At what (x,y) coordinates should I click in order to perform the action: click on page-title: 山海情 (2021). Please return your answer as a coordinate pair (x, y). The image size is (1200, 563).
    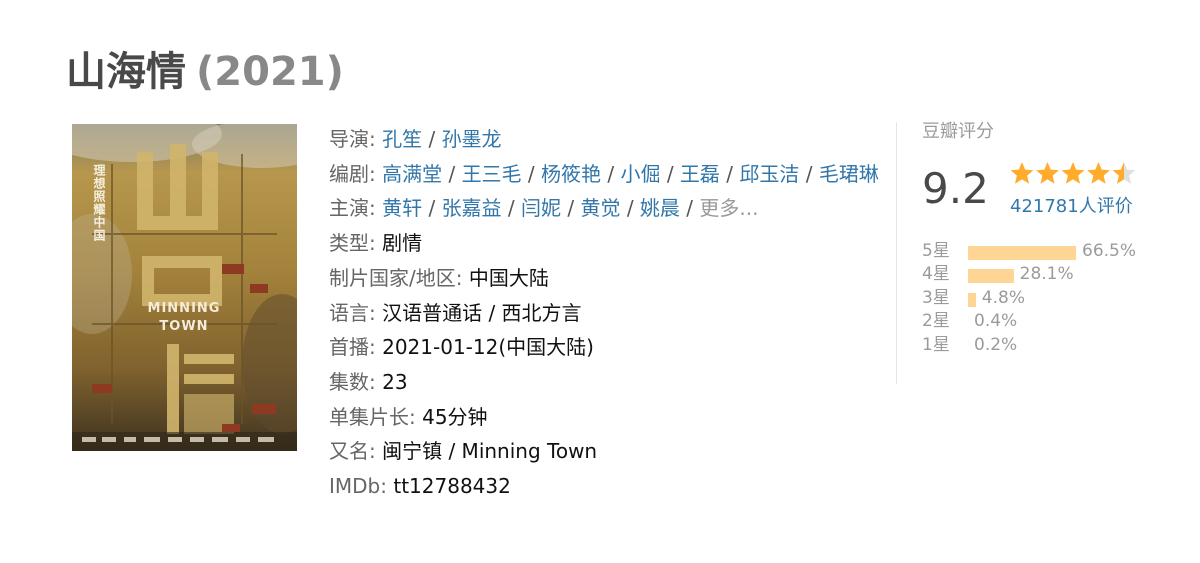
    Looking at the image, I should click on (205, 72).